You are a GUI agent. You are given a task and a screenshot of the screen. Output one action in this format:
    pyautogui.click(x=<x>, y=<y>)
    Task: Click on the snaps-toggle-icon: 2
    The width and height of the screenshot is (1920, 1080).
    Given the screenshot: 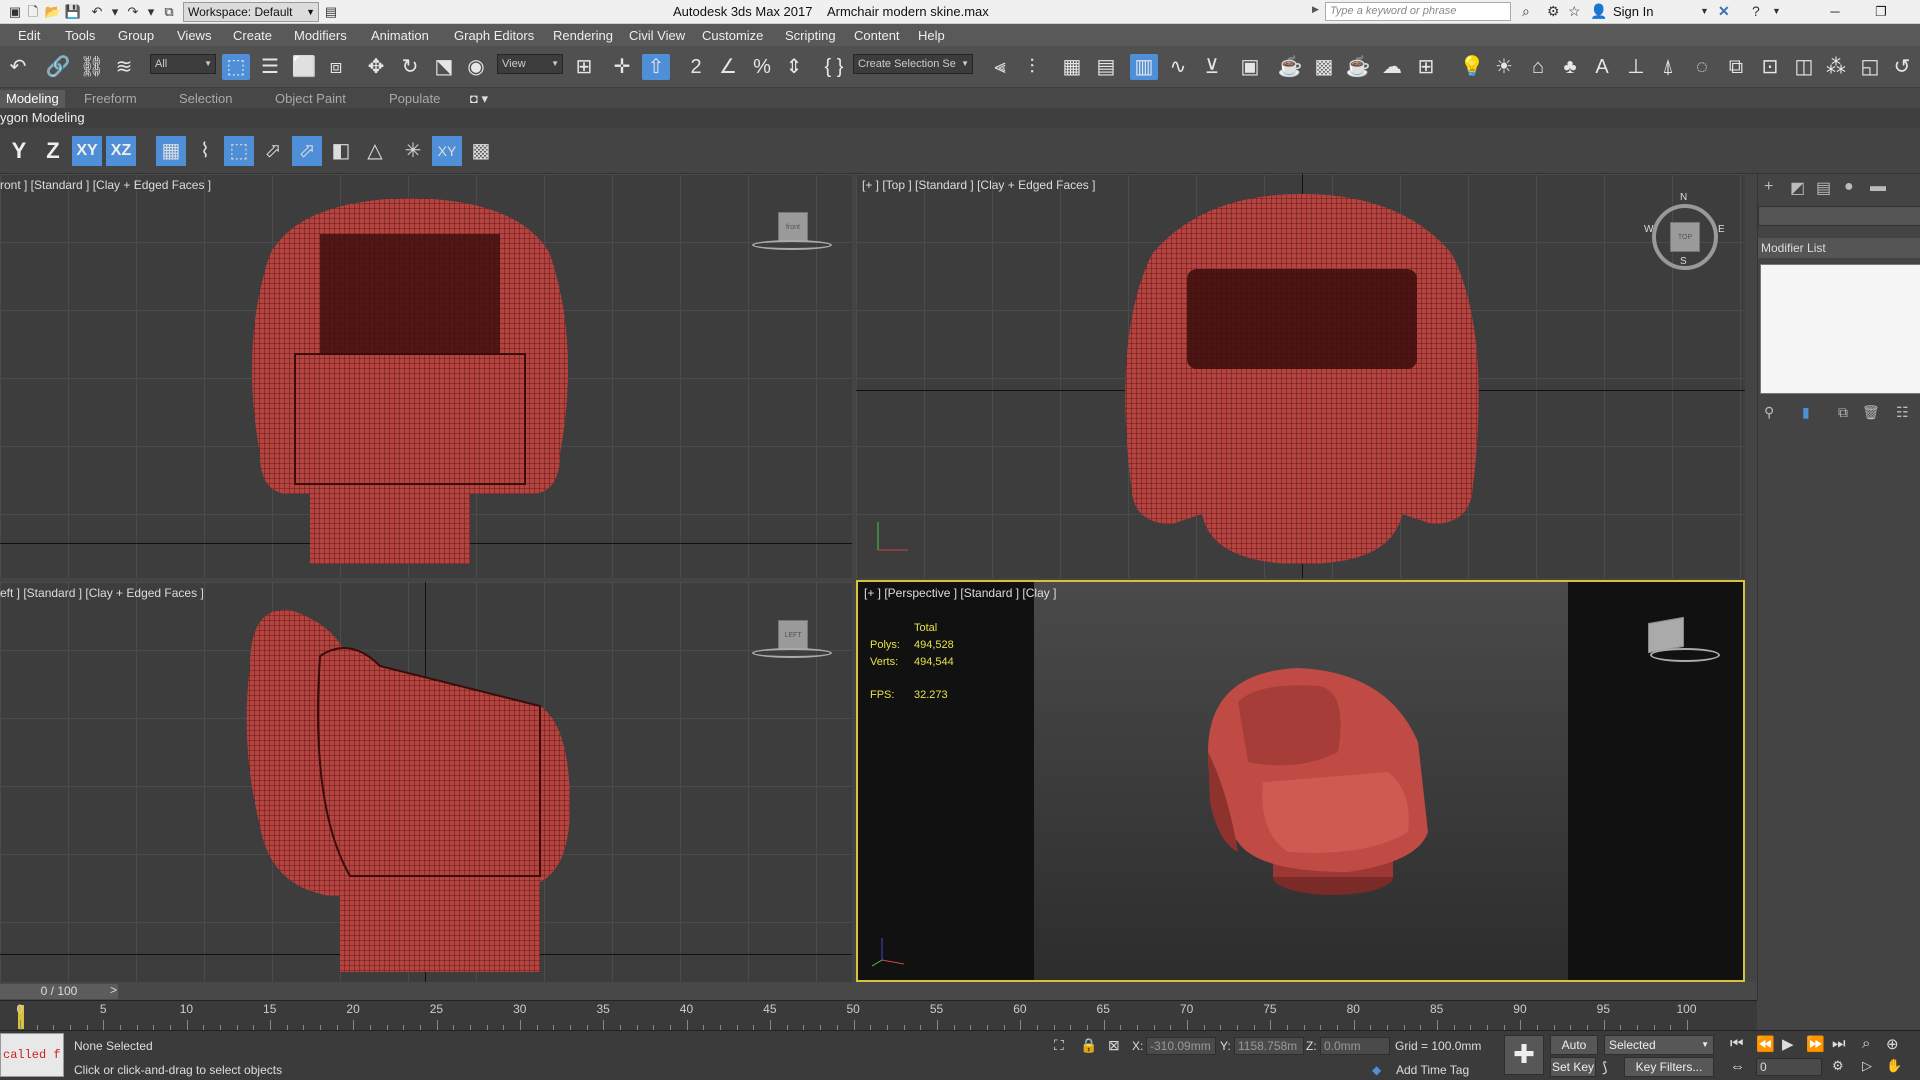 What is the action you would take?
    pyautogui.click(x=696, y=67)
    